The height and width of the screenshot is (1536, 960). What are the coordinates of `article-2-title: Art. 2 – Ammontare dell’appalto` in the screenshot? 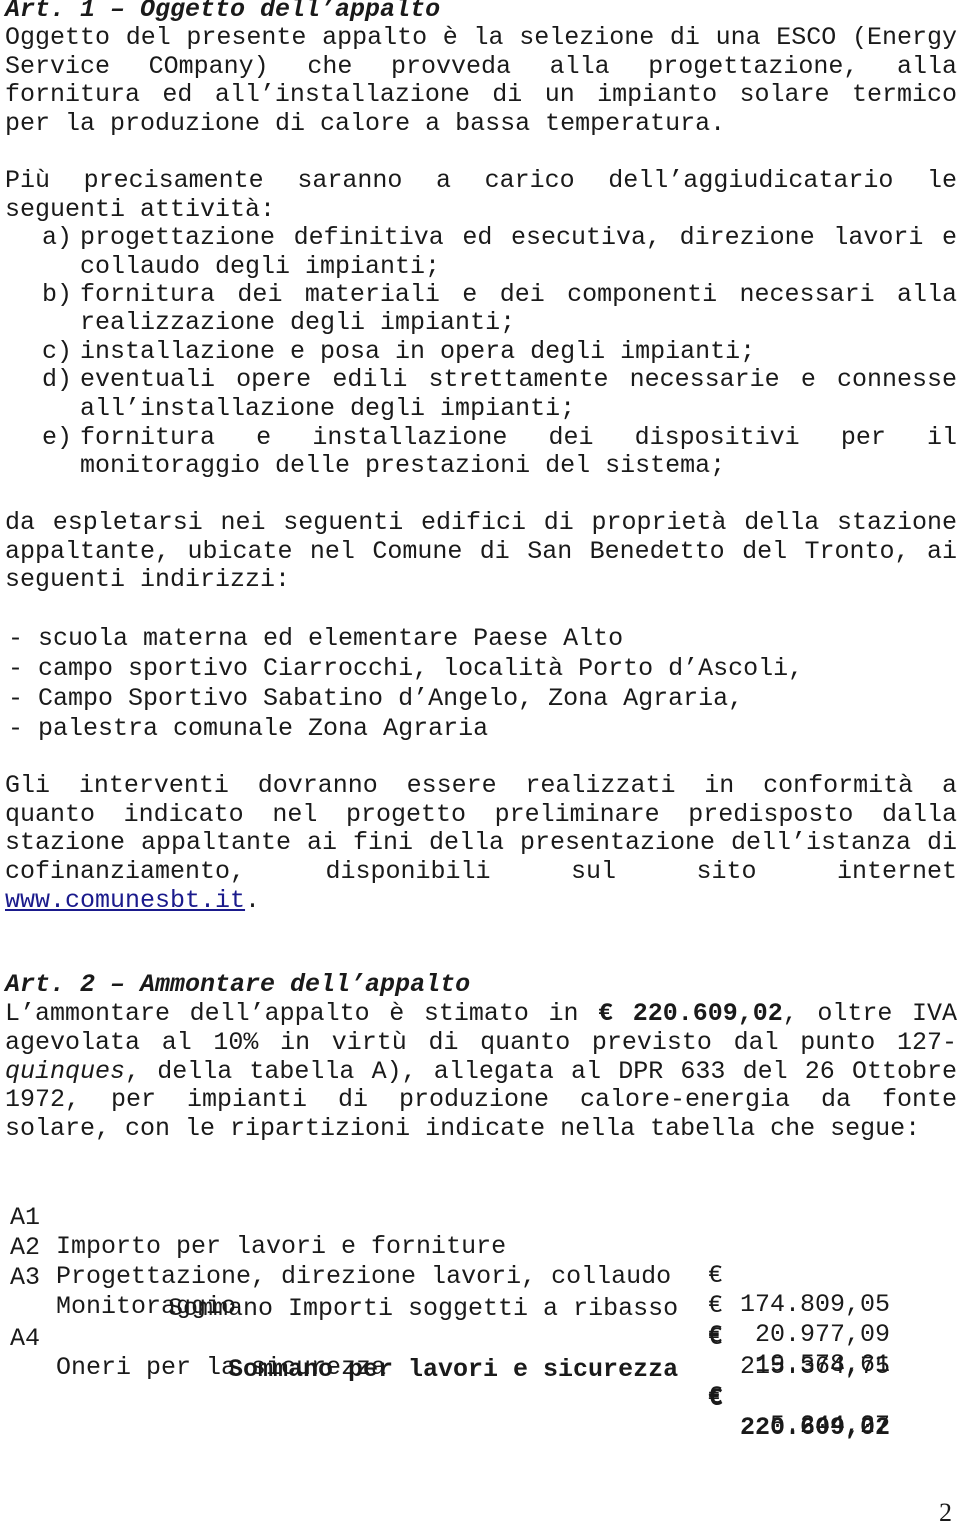 It's located at (237, 985).